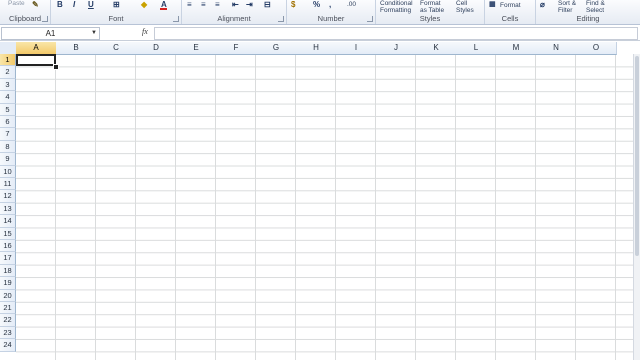 The image size is (640, 360). Describe the element at coordinates (8, 196) in the screenshot. I see `row-header-12: 12` at that location.